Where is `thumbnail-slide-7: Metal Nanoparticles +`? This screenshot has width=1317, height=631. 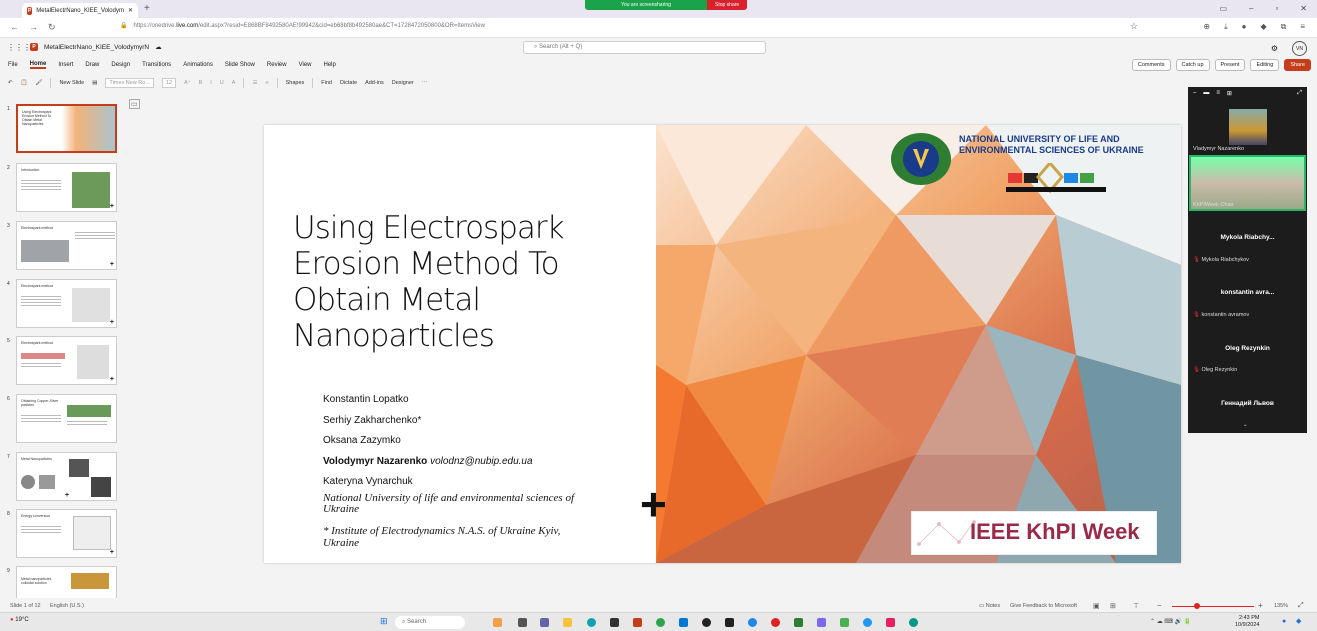 thumbnail-slide-7: Metal Nanoparticles + is located at coordinates (66, 476).